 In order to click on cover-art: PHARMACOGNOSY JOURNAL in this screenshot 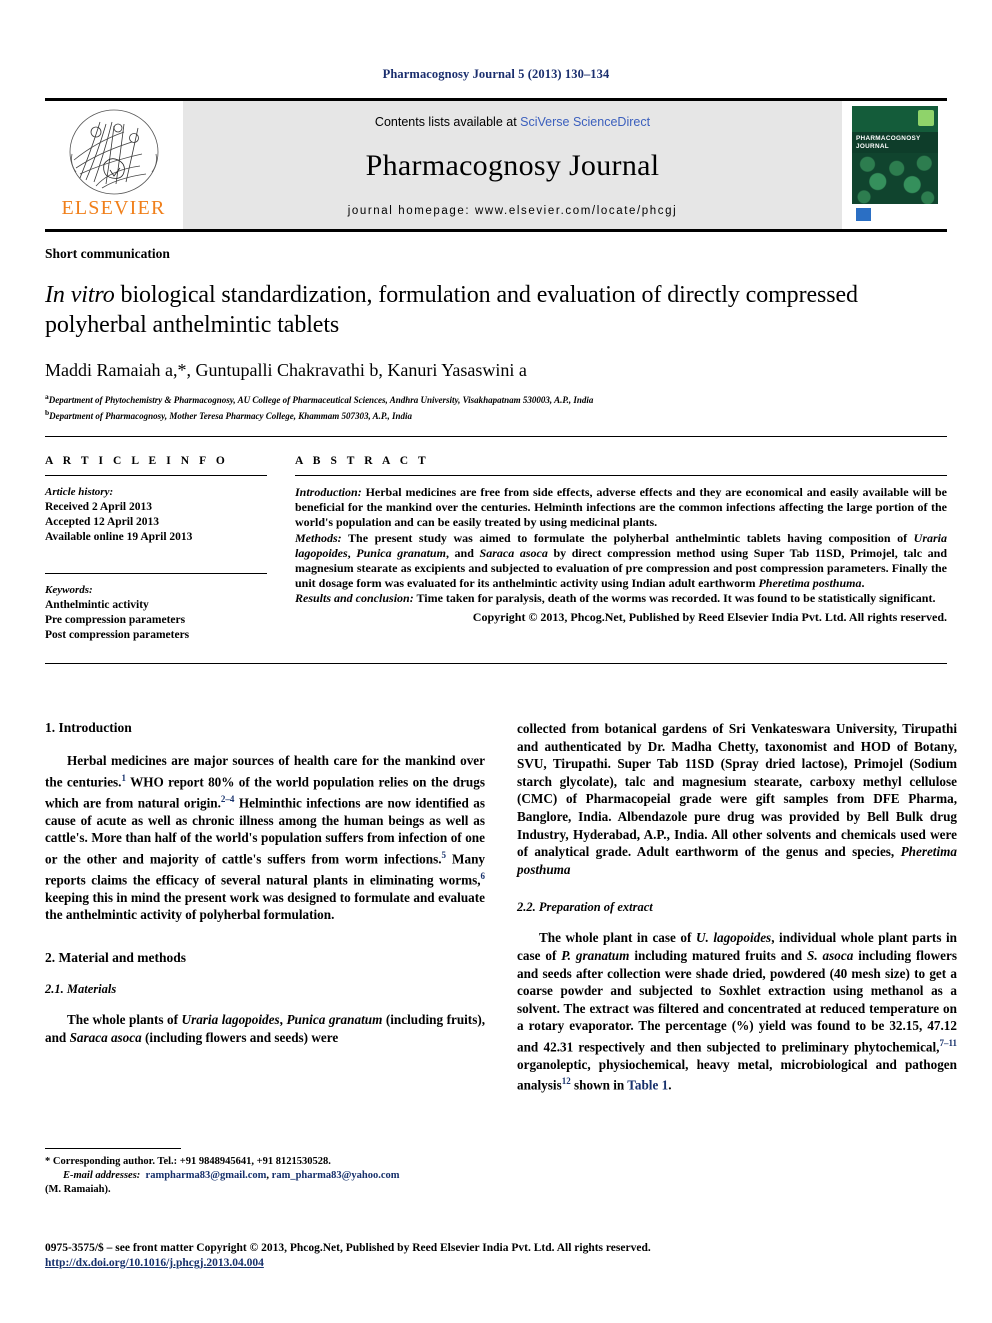, I will do `click(895, 165)`.